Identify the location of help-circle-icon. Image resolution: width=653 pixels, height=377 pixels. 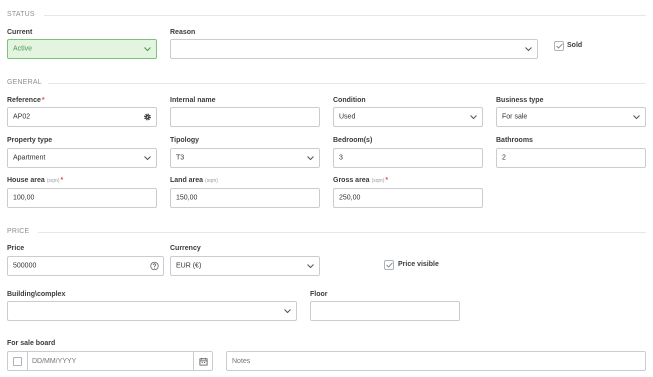
(154, 266).